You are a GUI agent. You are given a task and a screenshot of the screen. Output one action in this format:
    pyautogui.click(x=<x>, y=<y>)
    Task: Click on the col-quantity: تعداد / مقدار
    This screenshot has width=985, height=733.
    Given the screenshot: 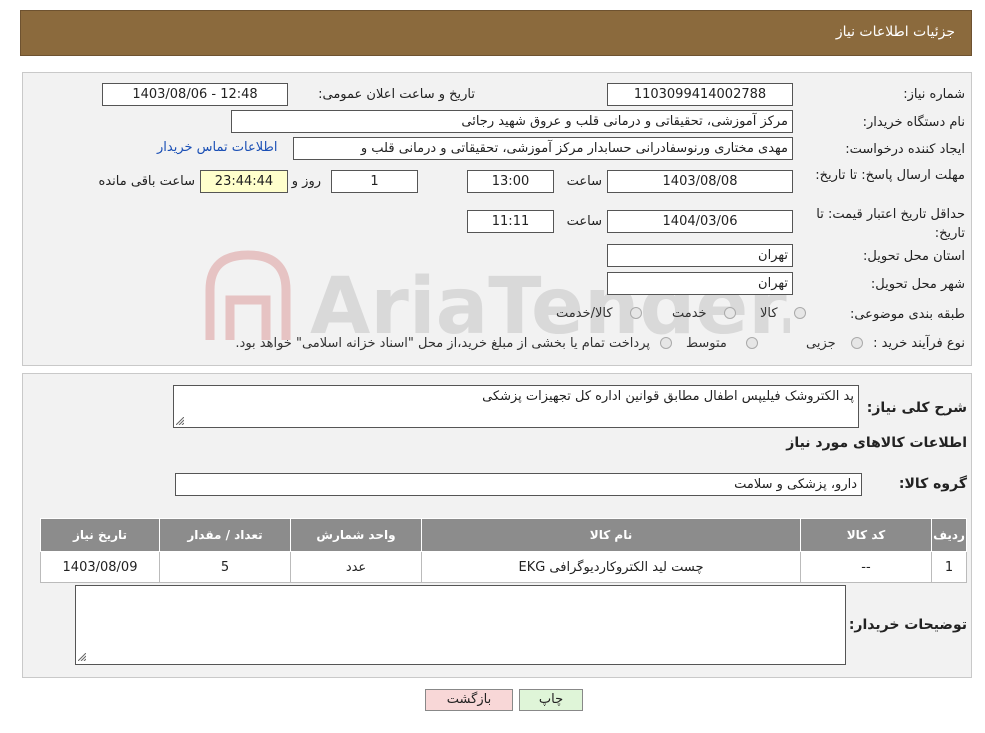 What is the action you would take?
    pyautogui.click(x=225, y=535)
    